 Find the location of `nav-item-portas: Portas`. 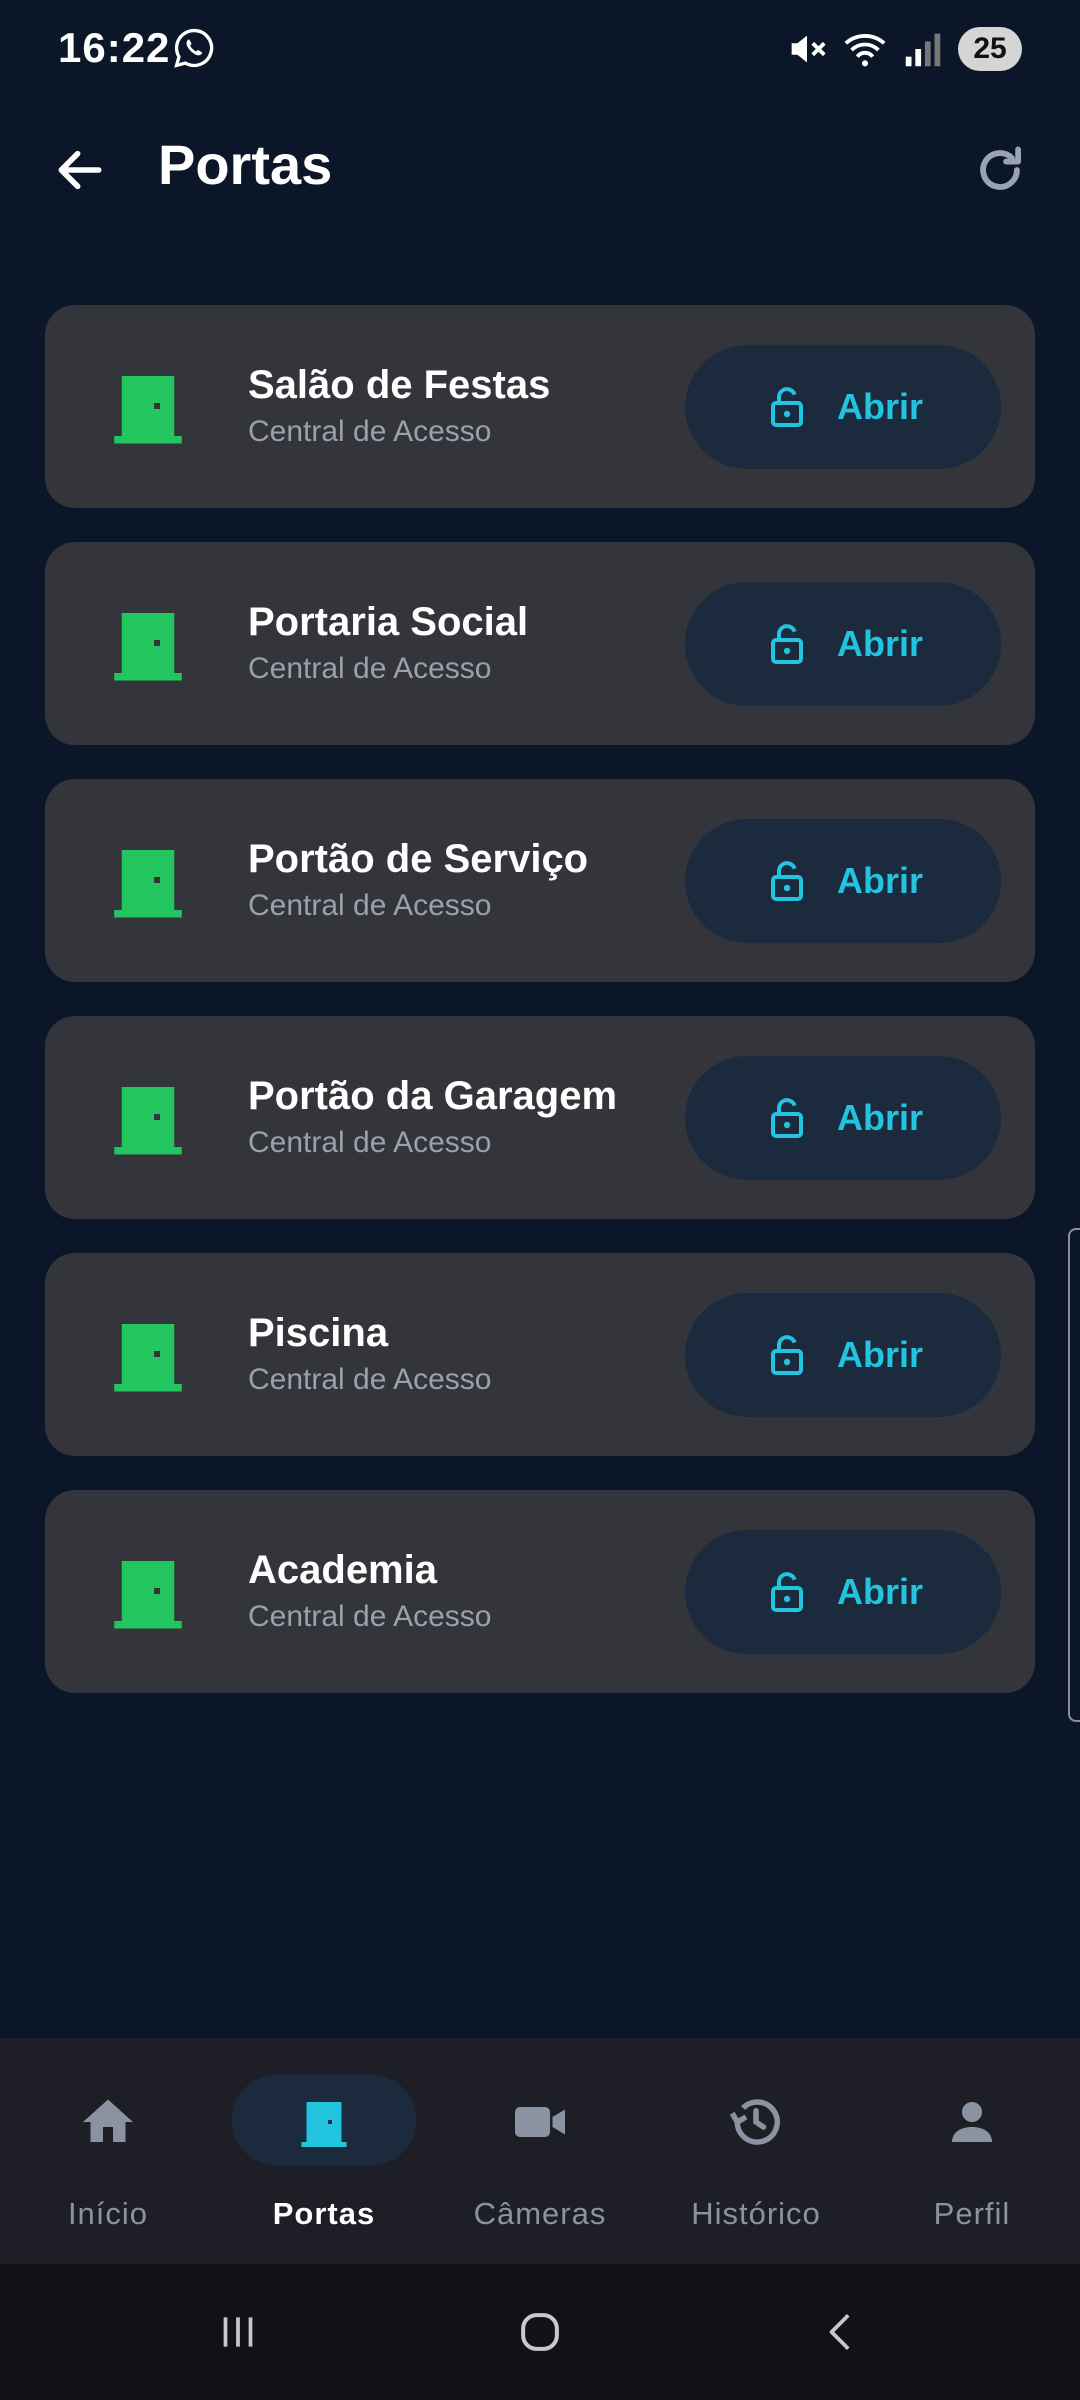

nav-item-portas: Portas is located at coordinates (324, 2151).